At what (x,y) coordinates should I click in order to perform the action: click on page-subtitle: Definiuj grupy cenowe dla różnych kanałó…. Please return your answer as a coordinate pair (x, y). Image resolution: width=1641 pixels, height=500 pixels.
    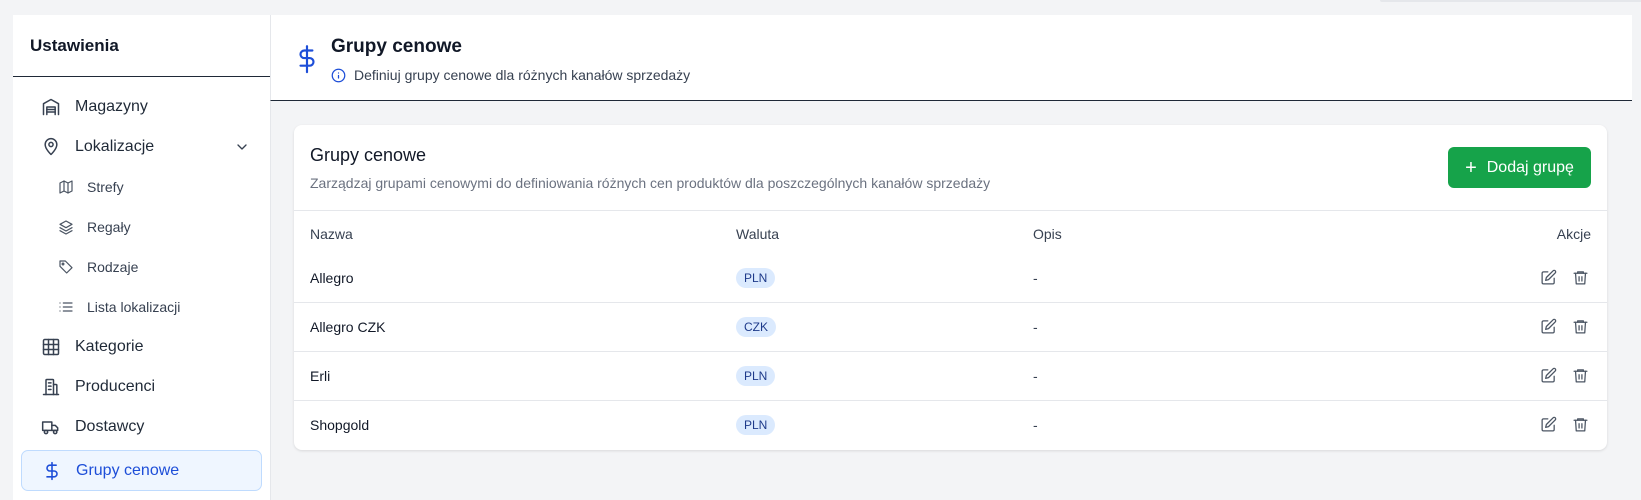
    Looking at the image, I should click on (510, 75).